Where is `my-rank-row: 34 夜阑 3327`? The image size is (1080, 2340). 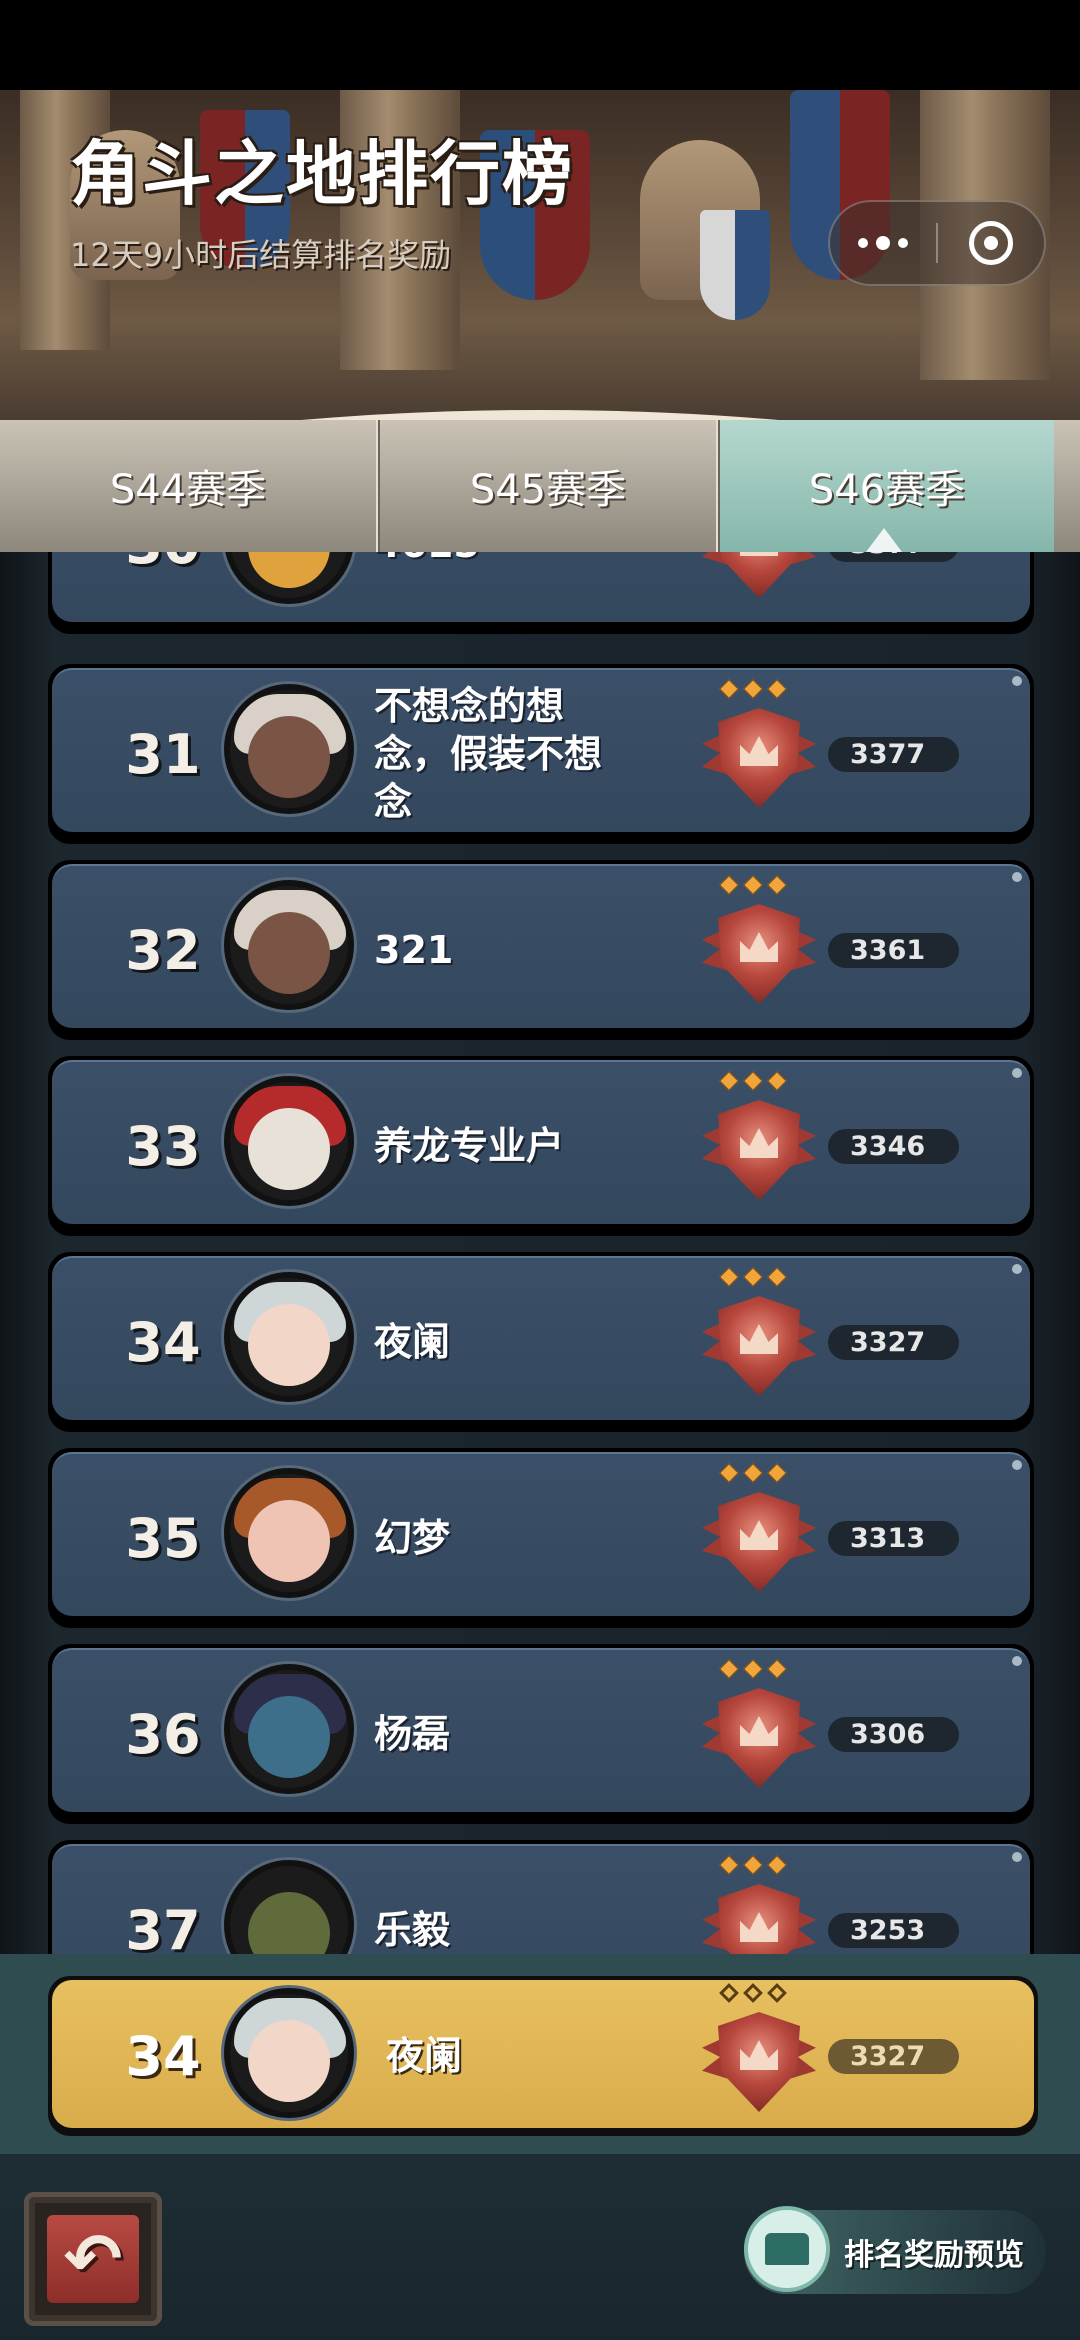 my-rank-row: 34 夜阑 3327 is located at coordinates (543, 2056).